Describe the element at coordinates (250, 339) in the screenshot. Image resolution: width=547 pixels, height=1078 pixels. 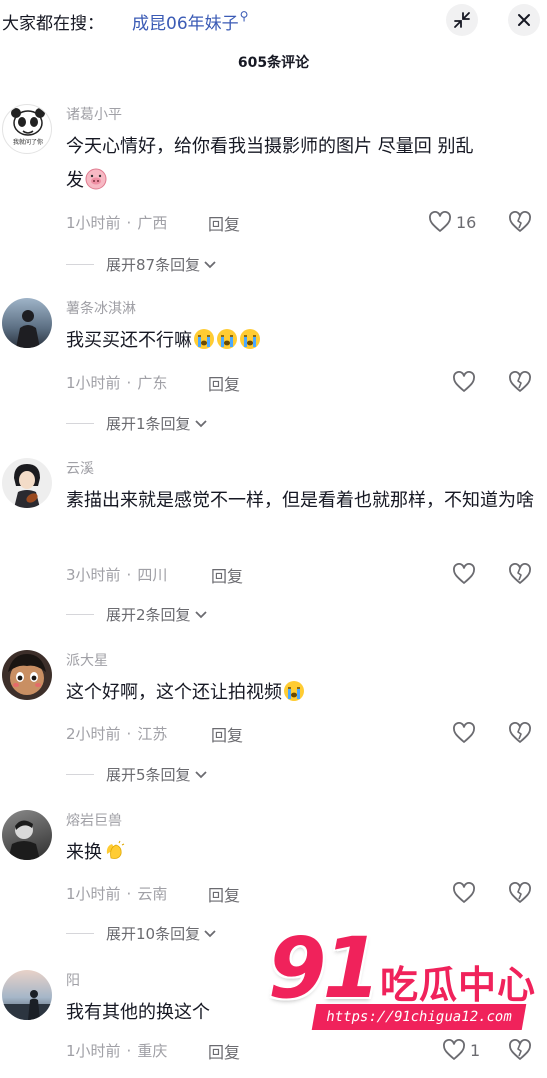
I see `crying-face-emoji` at that location.